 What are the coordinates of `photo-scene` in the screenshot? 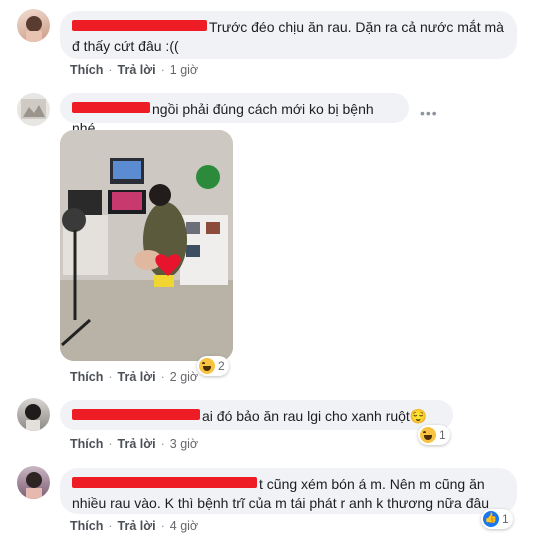 It's located at (146, 245).